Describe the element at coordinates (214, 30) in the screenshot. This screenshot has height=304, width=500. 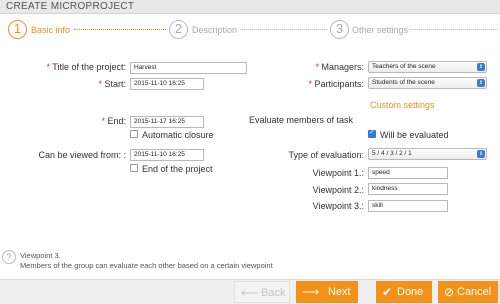
I see `step-2-label: Description` at that location.